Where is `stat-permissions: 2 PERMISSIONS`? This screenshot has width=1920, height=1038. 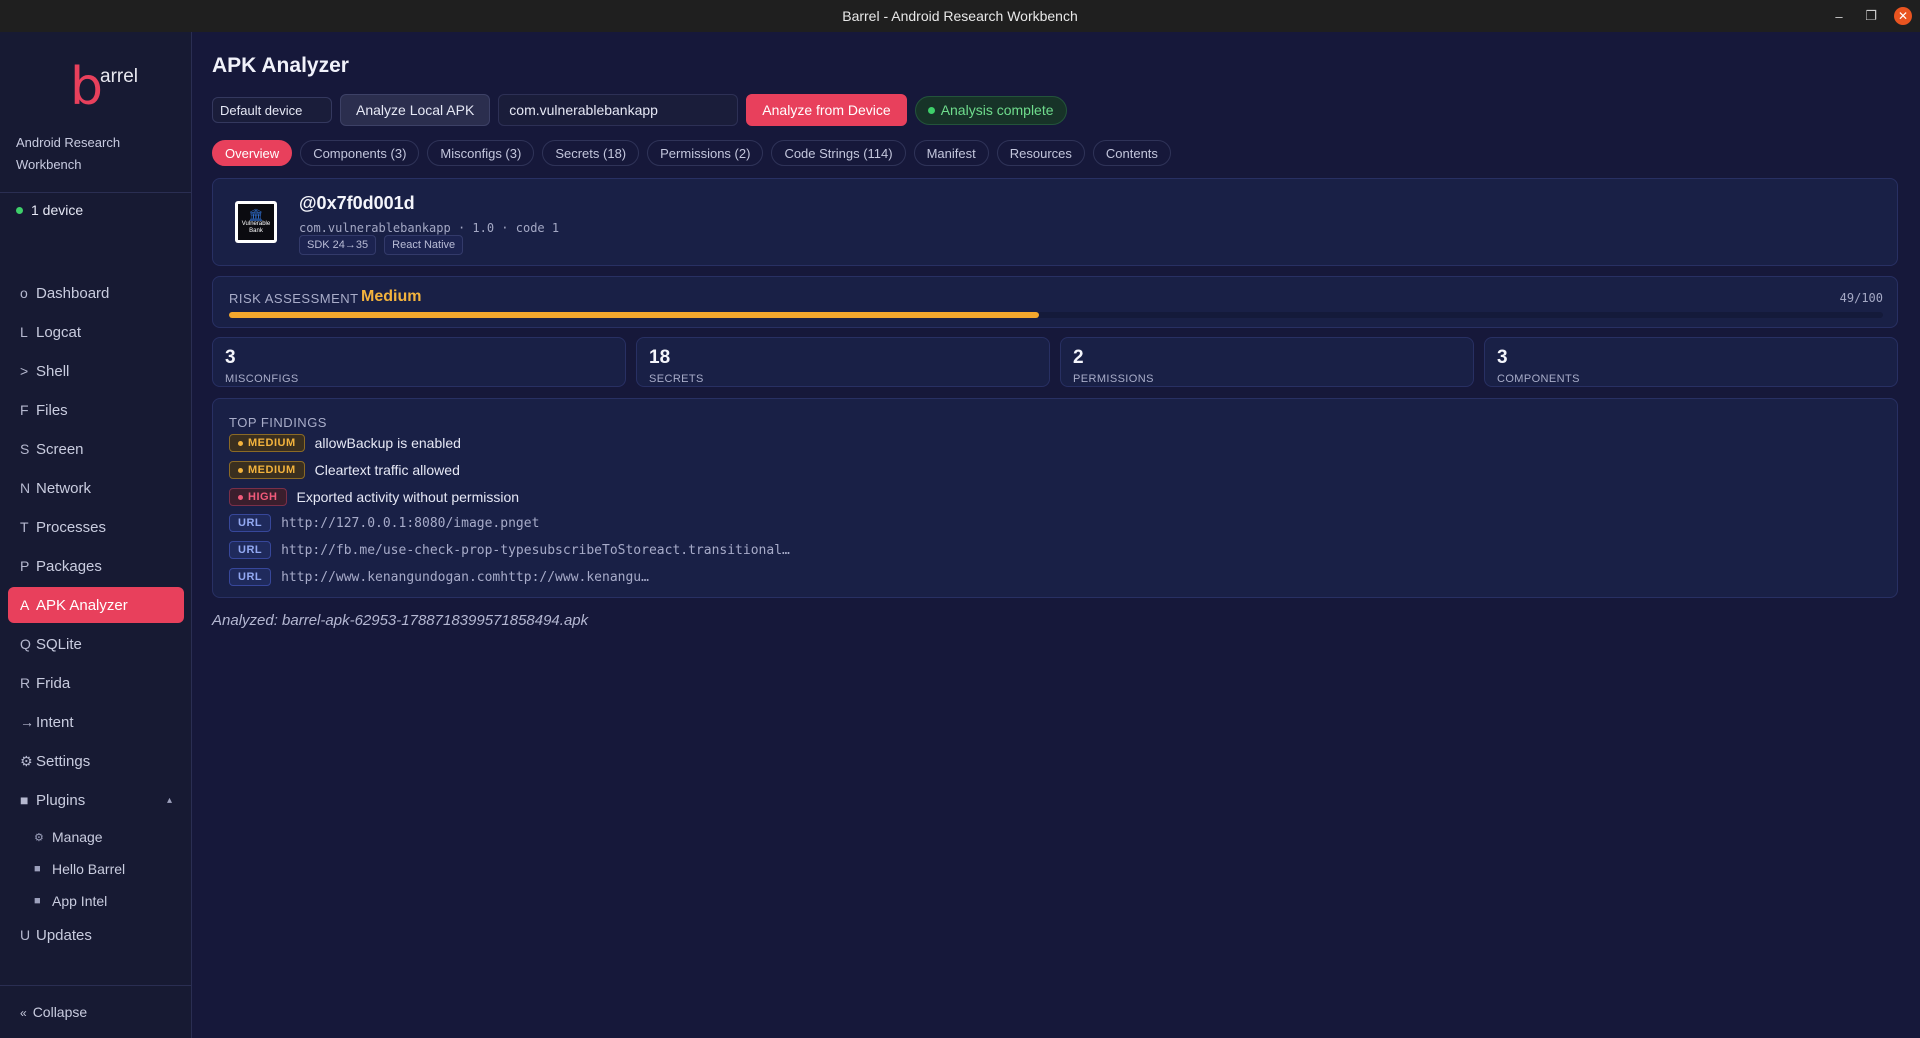
stat-permissions: 2 PERMISSIONS is located at coordinates (1267, 362).